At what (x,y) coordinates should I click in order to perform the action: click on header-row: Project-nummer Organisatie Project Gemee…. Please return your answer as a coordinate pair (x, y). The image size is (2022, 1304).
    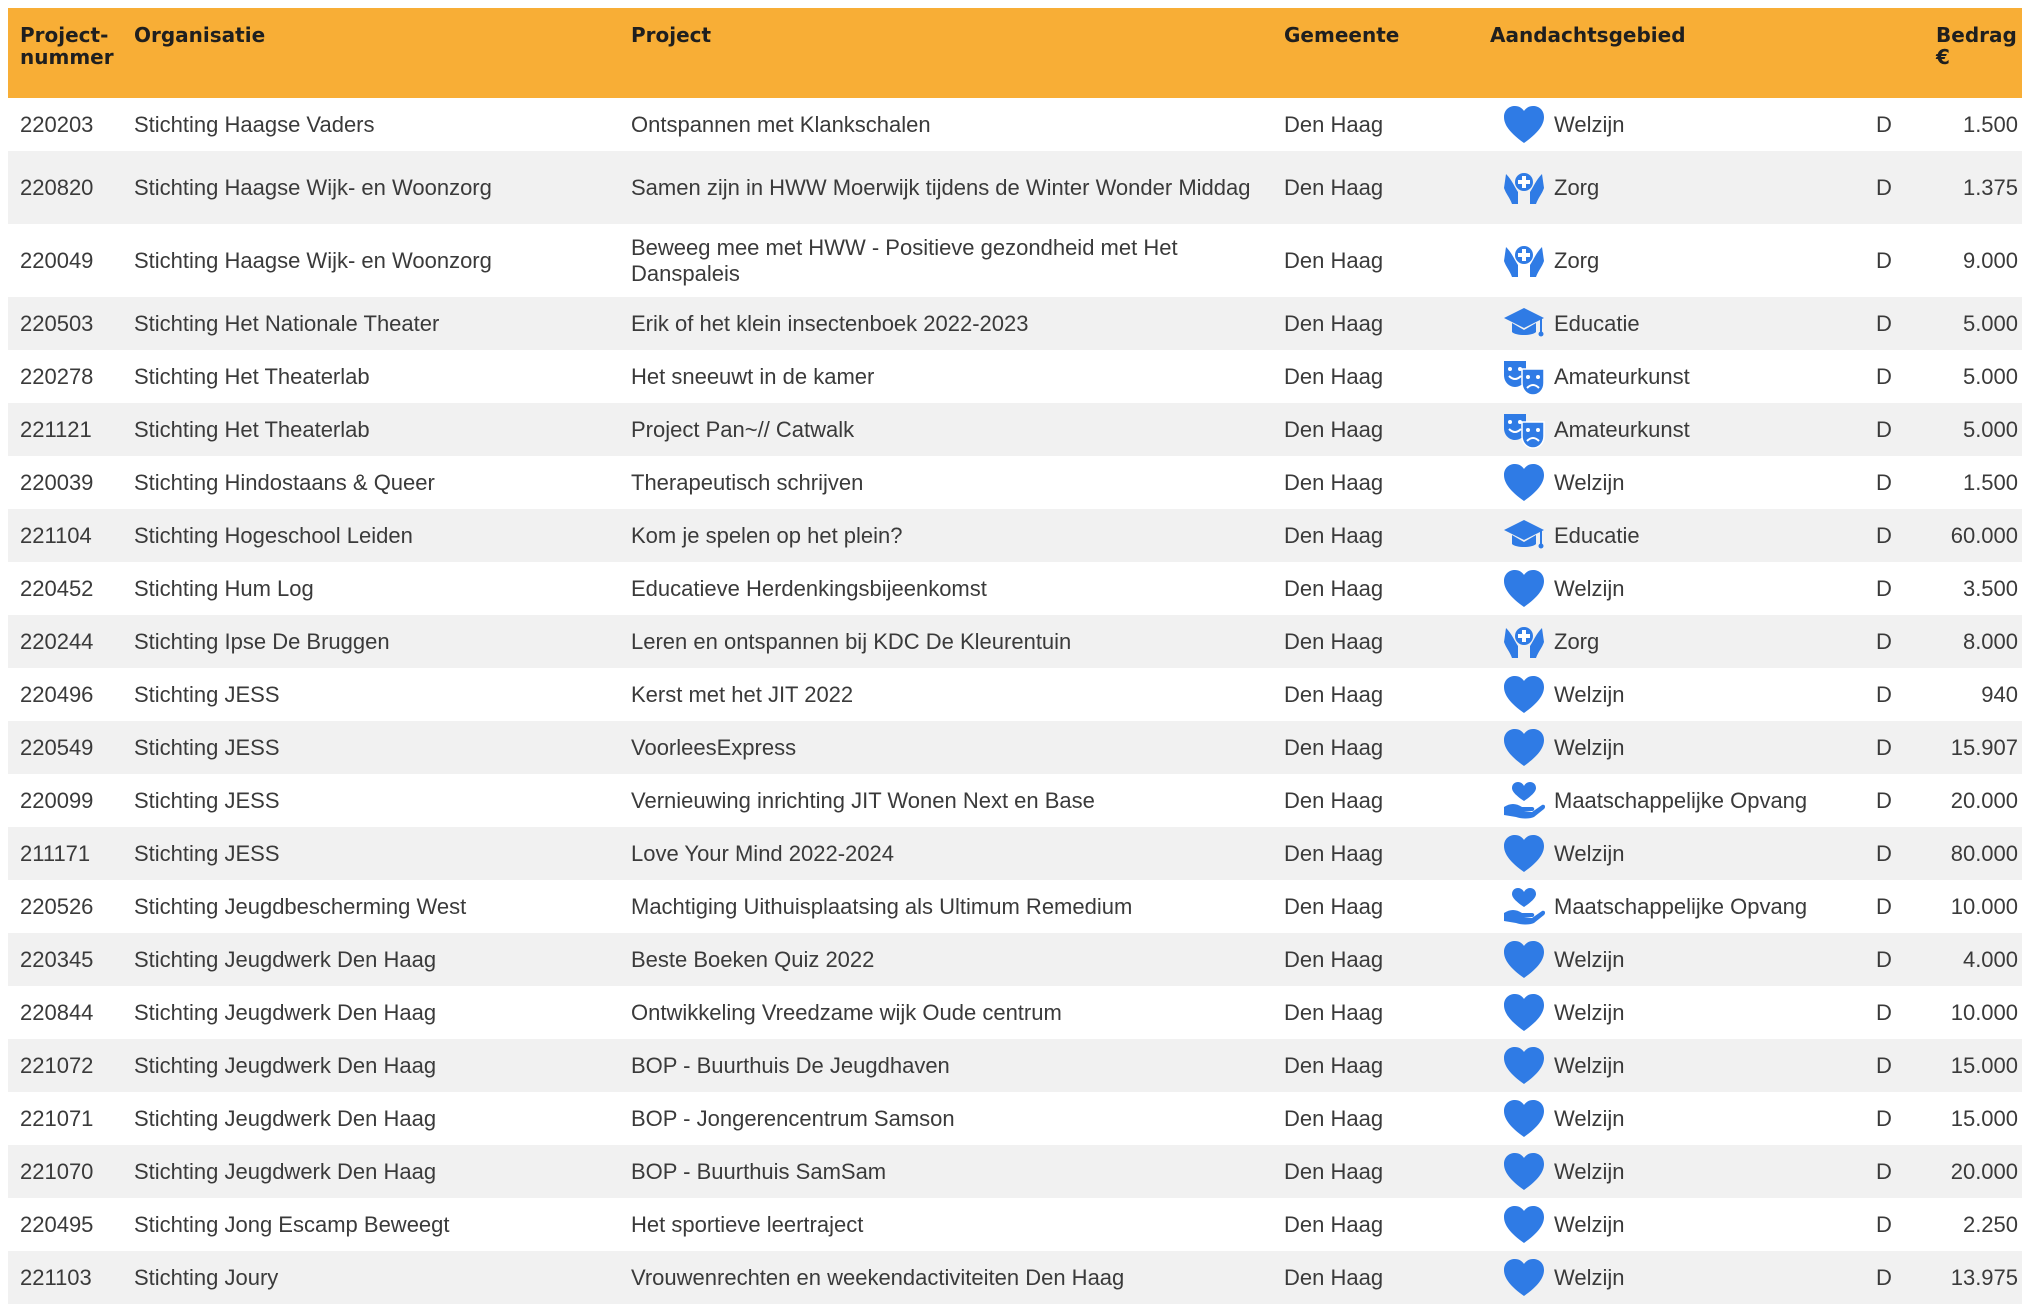
    Looking at the image, I should click on (1015, 53).